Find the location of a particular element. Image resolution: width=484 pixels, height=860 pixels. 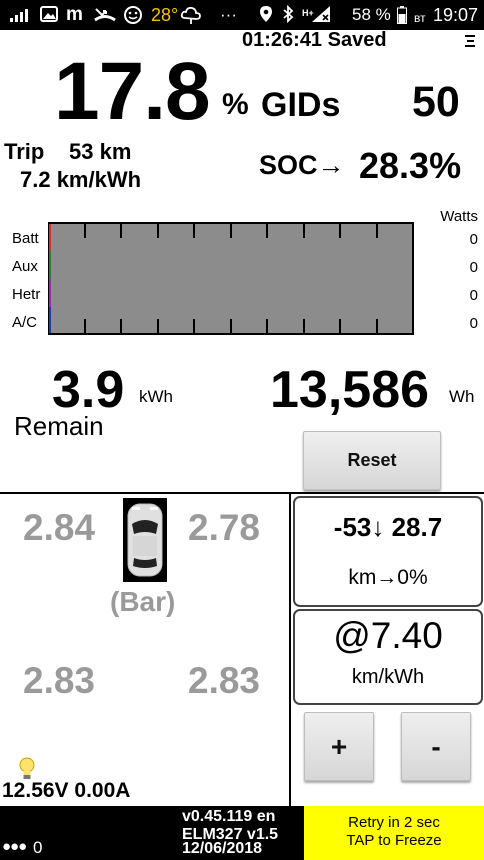

build-date: 12/06/2018 is located at coordinates (222, 848).